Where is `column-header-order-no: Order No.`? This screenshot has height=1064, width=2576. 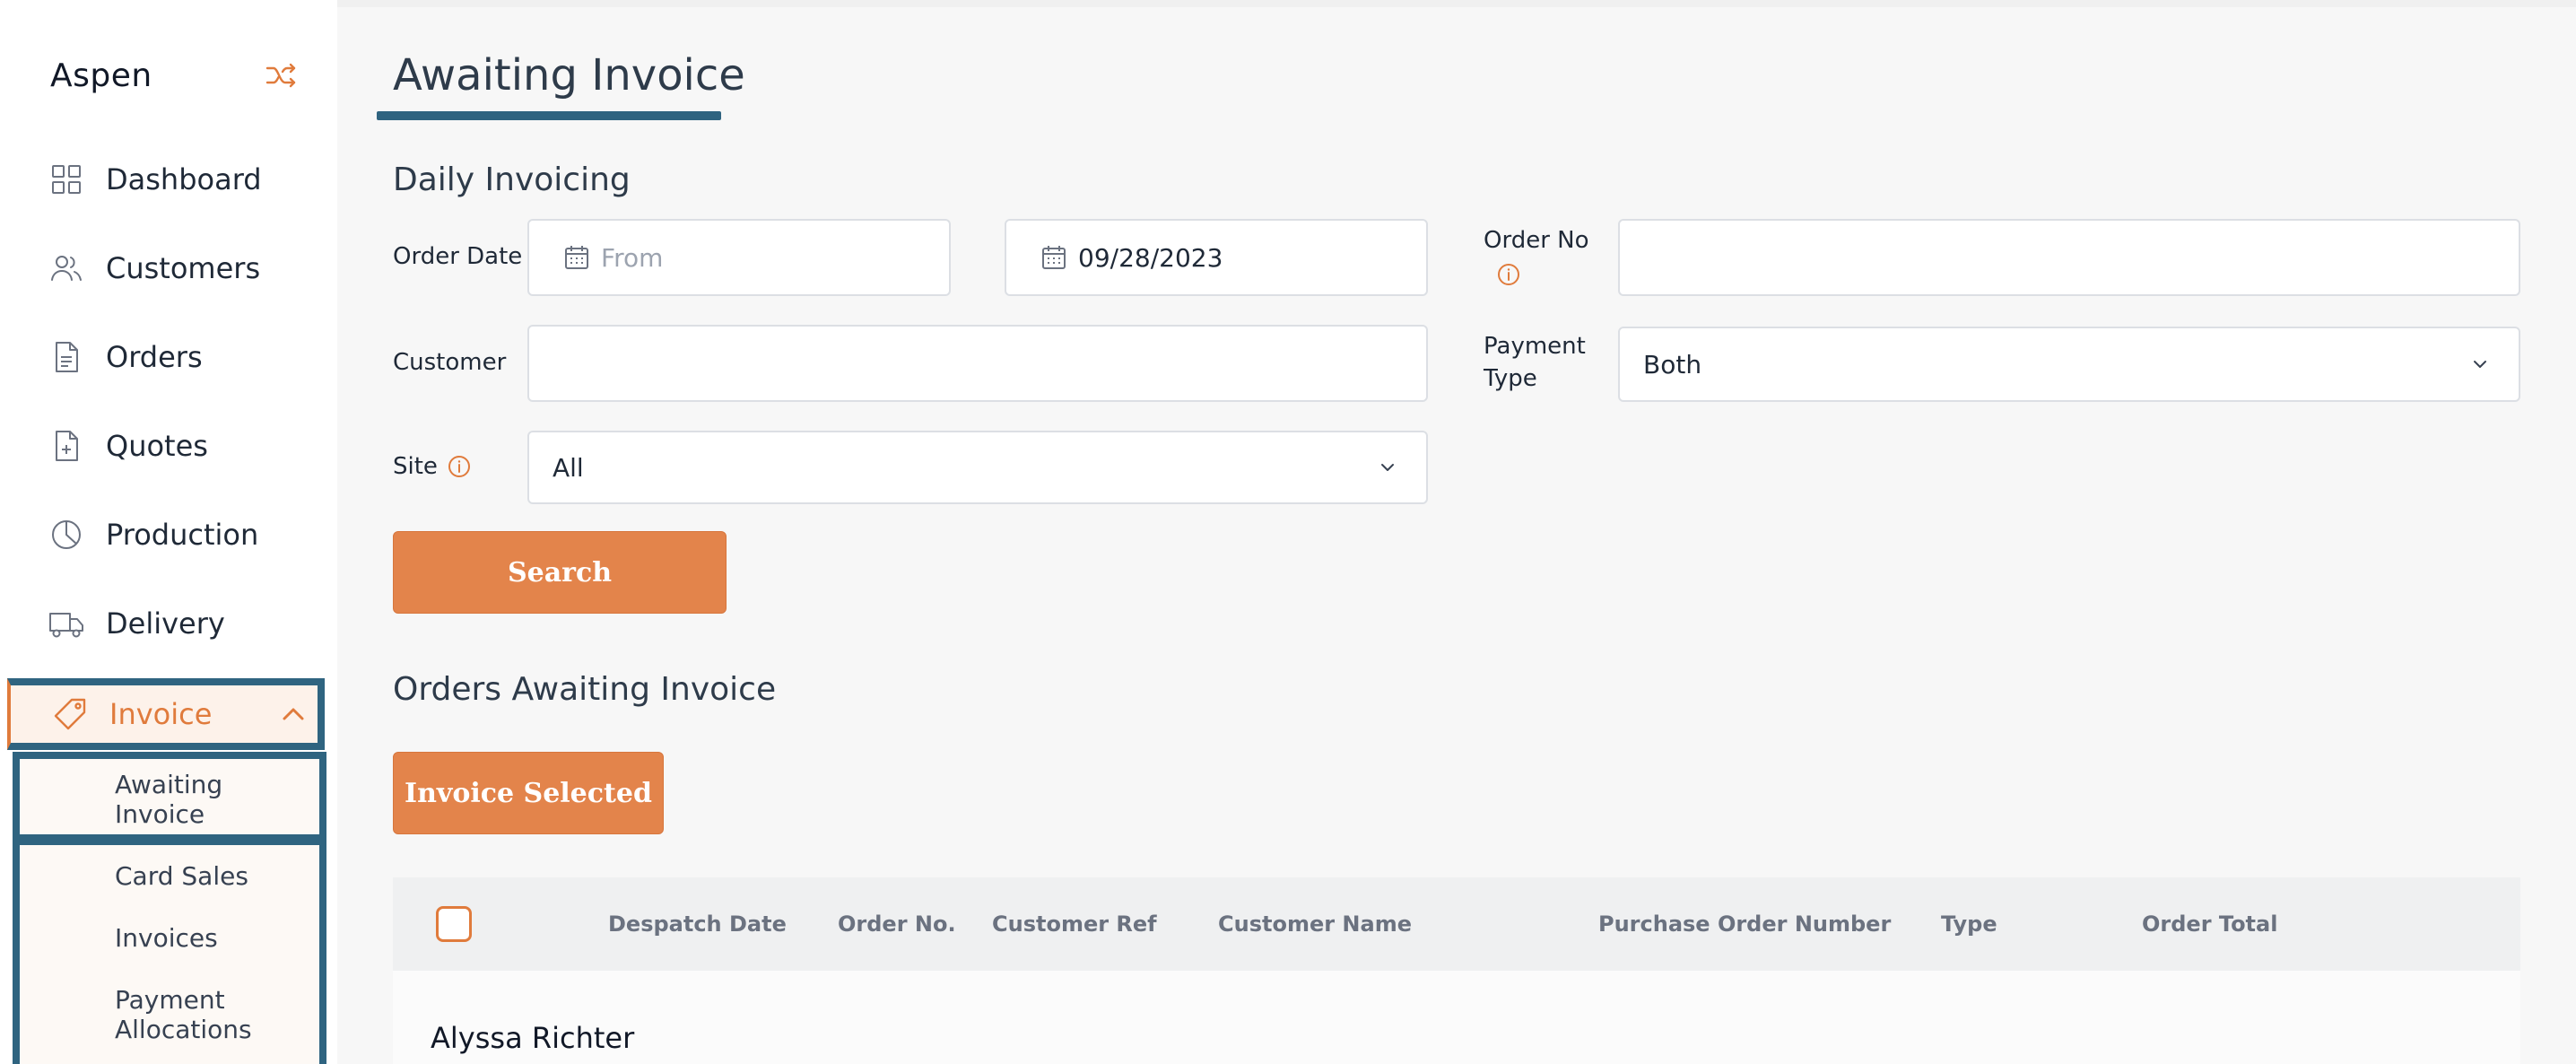
column-header-order-no: Order No. is located at coordinates (897, 924).